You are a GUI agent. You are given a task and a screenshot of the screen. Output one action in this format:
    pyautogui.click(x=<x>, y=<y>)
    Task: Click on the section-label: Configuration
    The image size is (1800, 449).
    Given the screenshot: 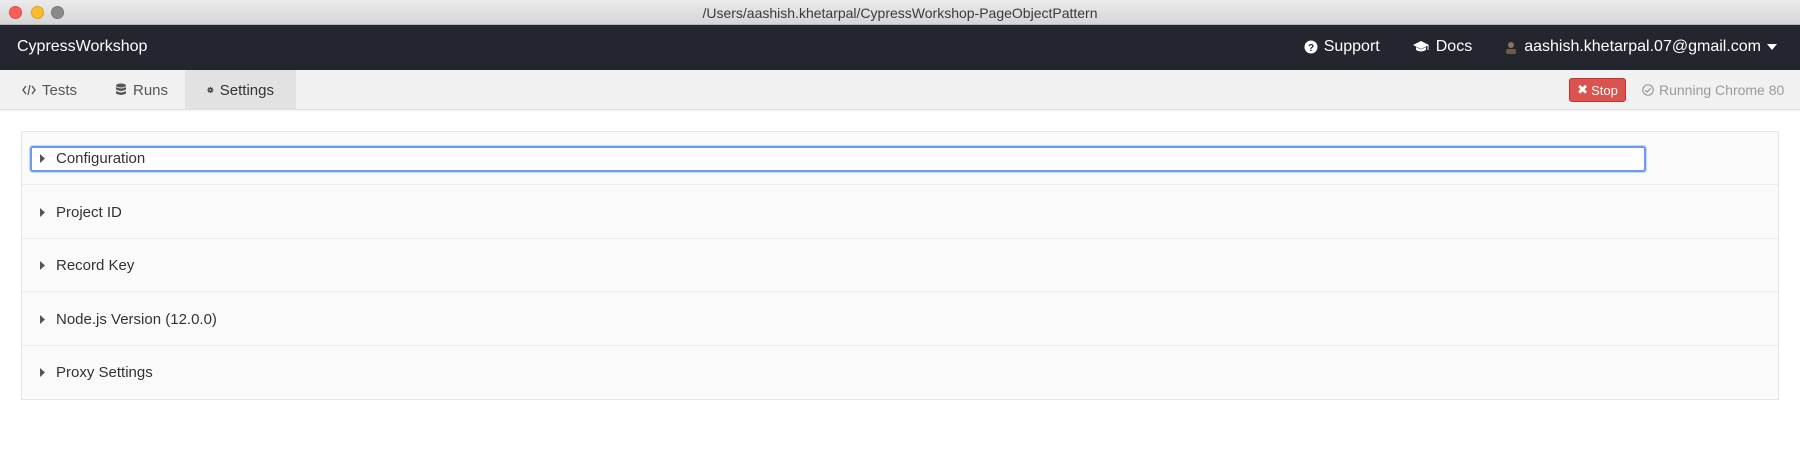 What is the action you would take?
    pyautogui.click(x=101, y=158)
    